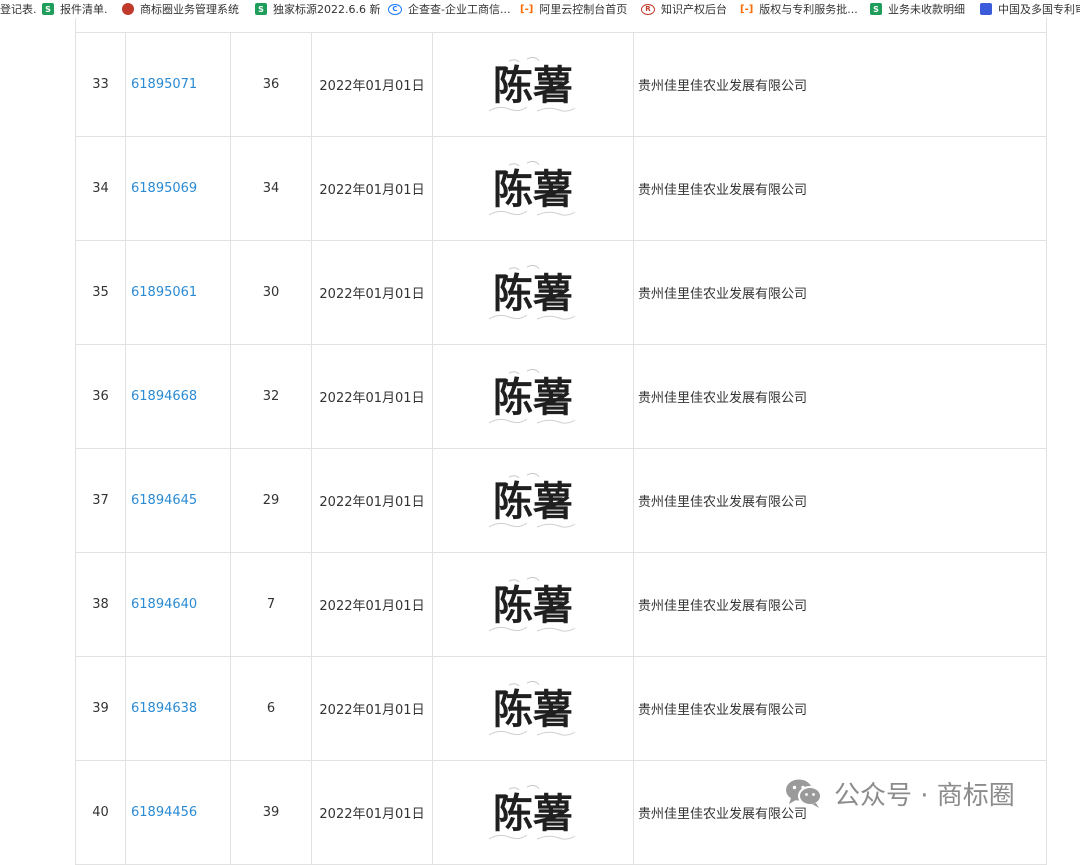  Describe the element at coordinates (100, 188) in the screenshot. I see `row-number: 34` at that location.